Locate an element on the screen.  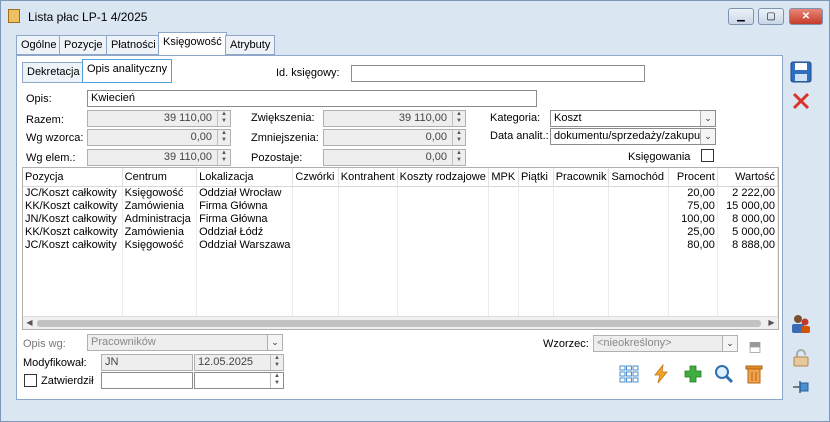
scroll-left-icon: ◀ is located at coordinates (29, 323).